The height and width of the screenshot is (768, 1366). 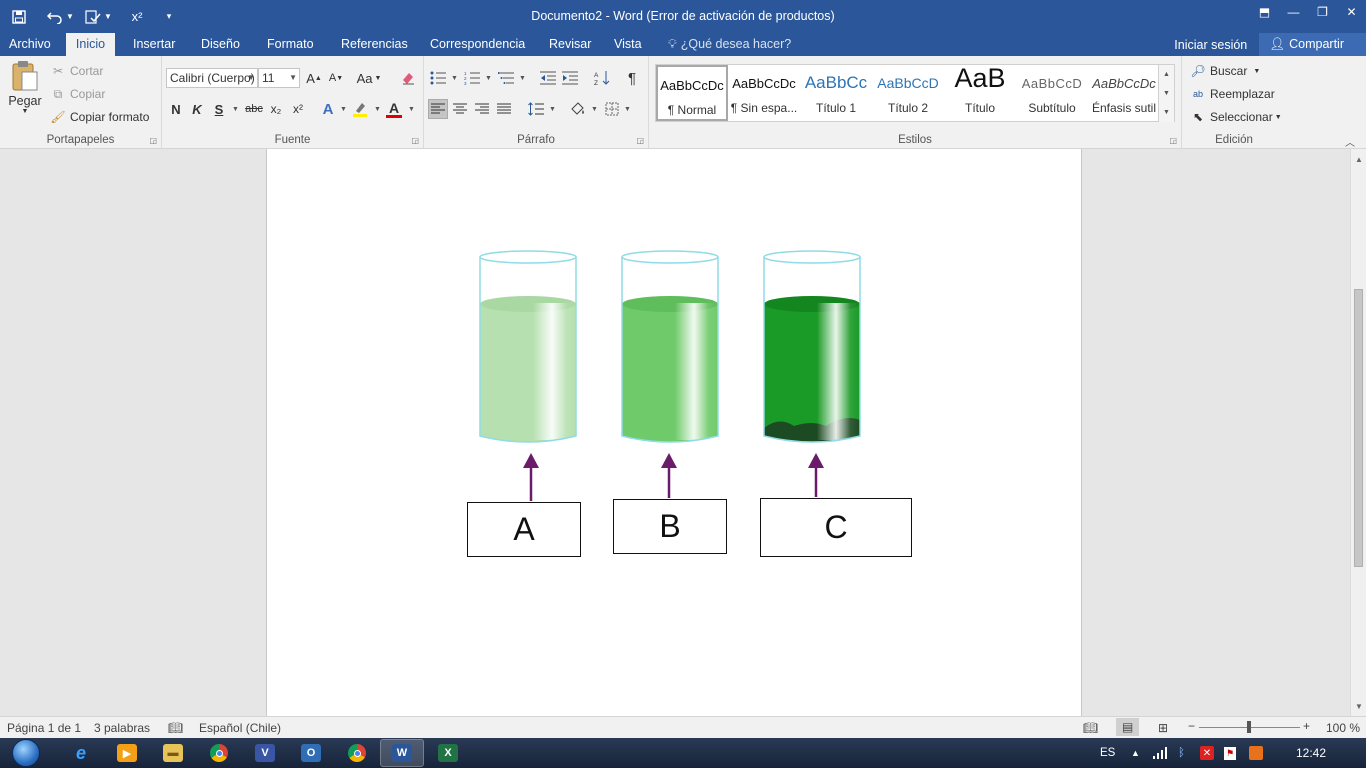 What do you see at coordinates (1173, 140) in the screenshot?
I see `styles-launcher-icon: ◲` at bounding box center [1173, 140].